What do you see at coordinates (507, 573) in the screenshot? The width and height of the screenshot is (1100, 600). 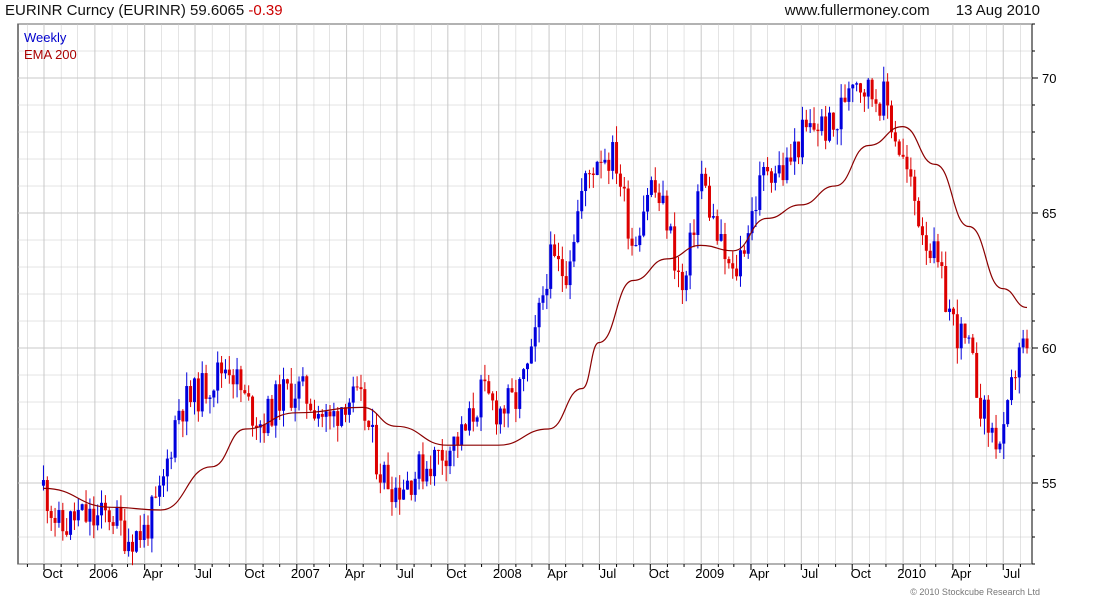 I see `x-tick-label: 2008` at bounding box center [507, 573].